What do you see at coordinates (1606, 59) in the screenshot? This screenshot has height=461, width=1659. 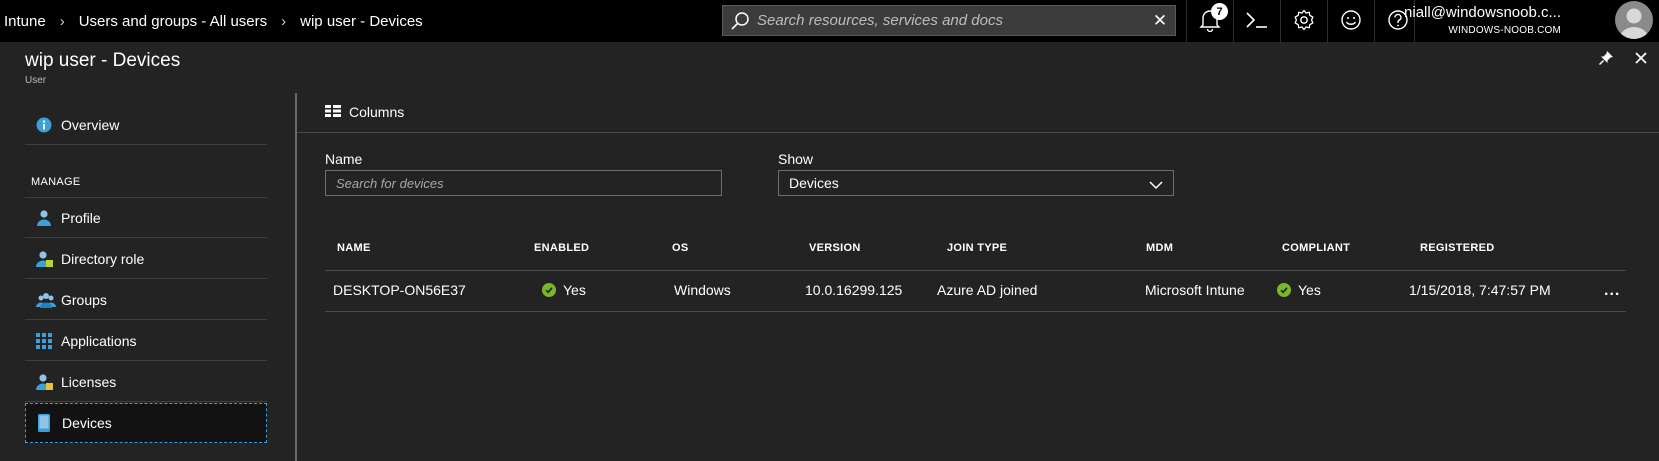 I see `pin-icon` at bounding box center [1606, 59].